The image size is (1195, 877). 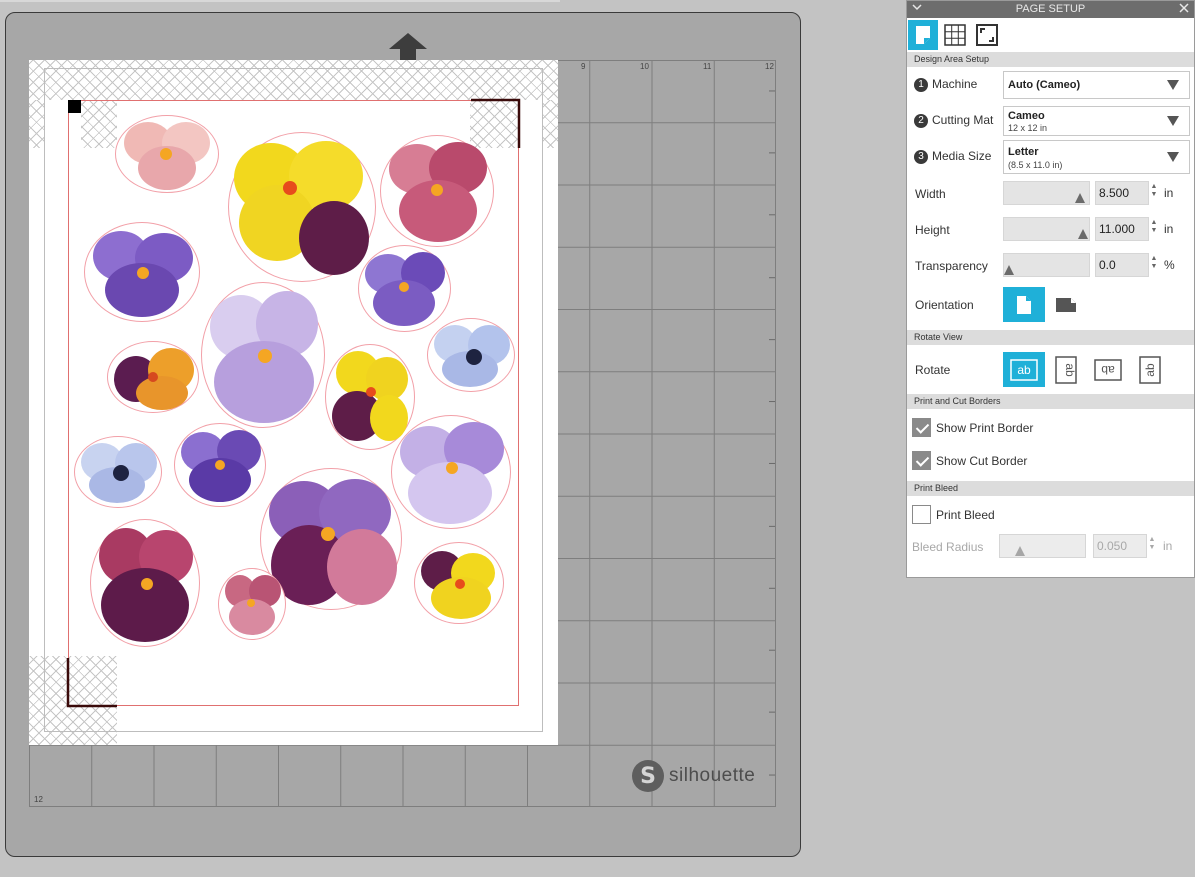 What do you see at coordinates (951, 266) in the screenshot?
I see `transparency-label: Transparency` at bounding box center [951, 266].